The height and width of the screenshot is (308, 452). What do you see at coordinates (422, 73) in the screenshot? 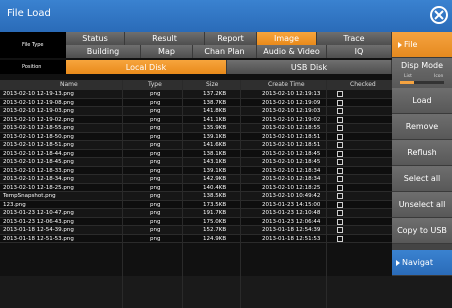
I see `disp-mode-control: Disp Mode List Icon` at bounding box center [422, 73].